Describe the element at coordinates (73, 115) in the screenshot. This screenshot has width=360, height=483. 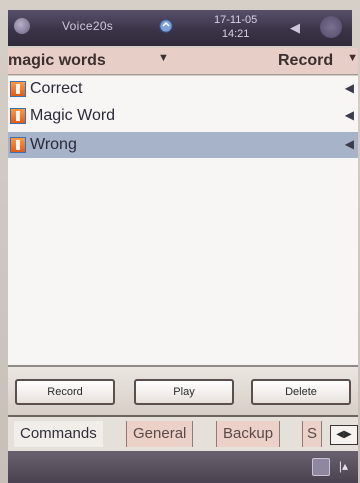
I see `item-label: Magic Word` at that location.